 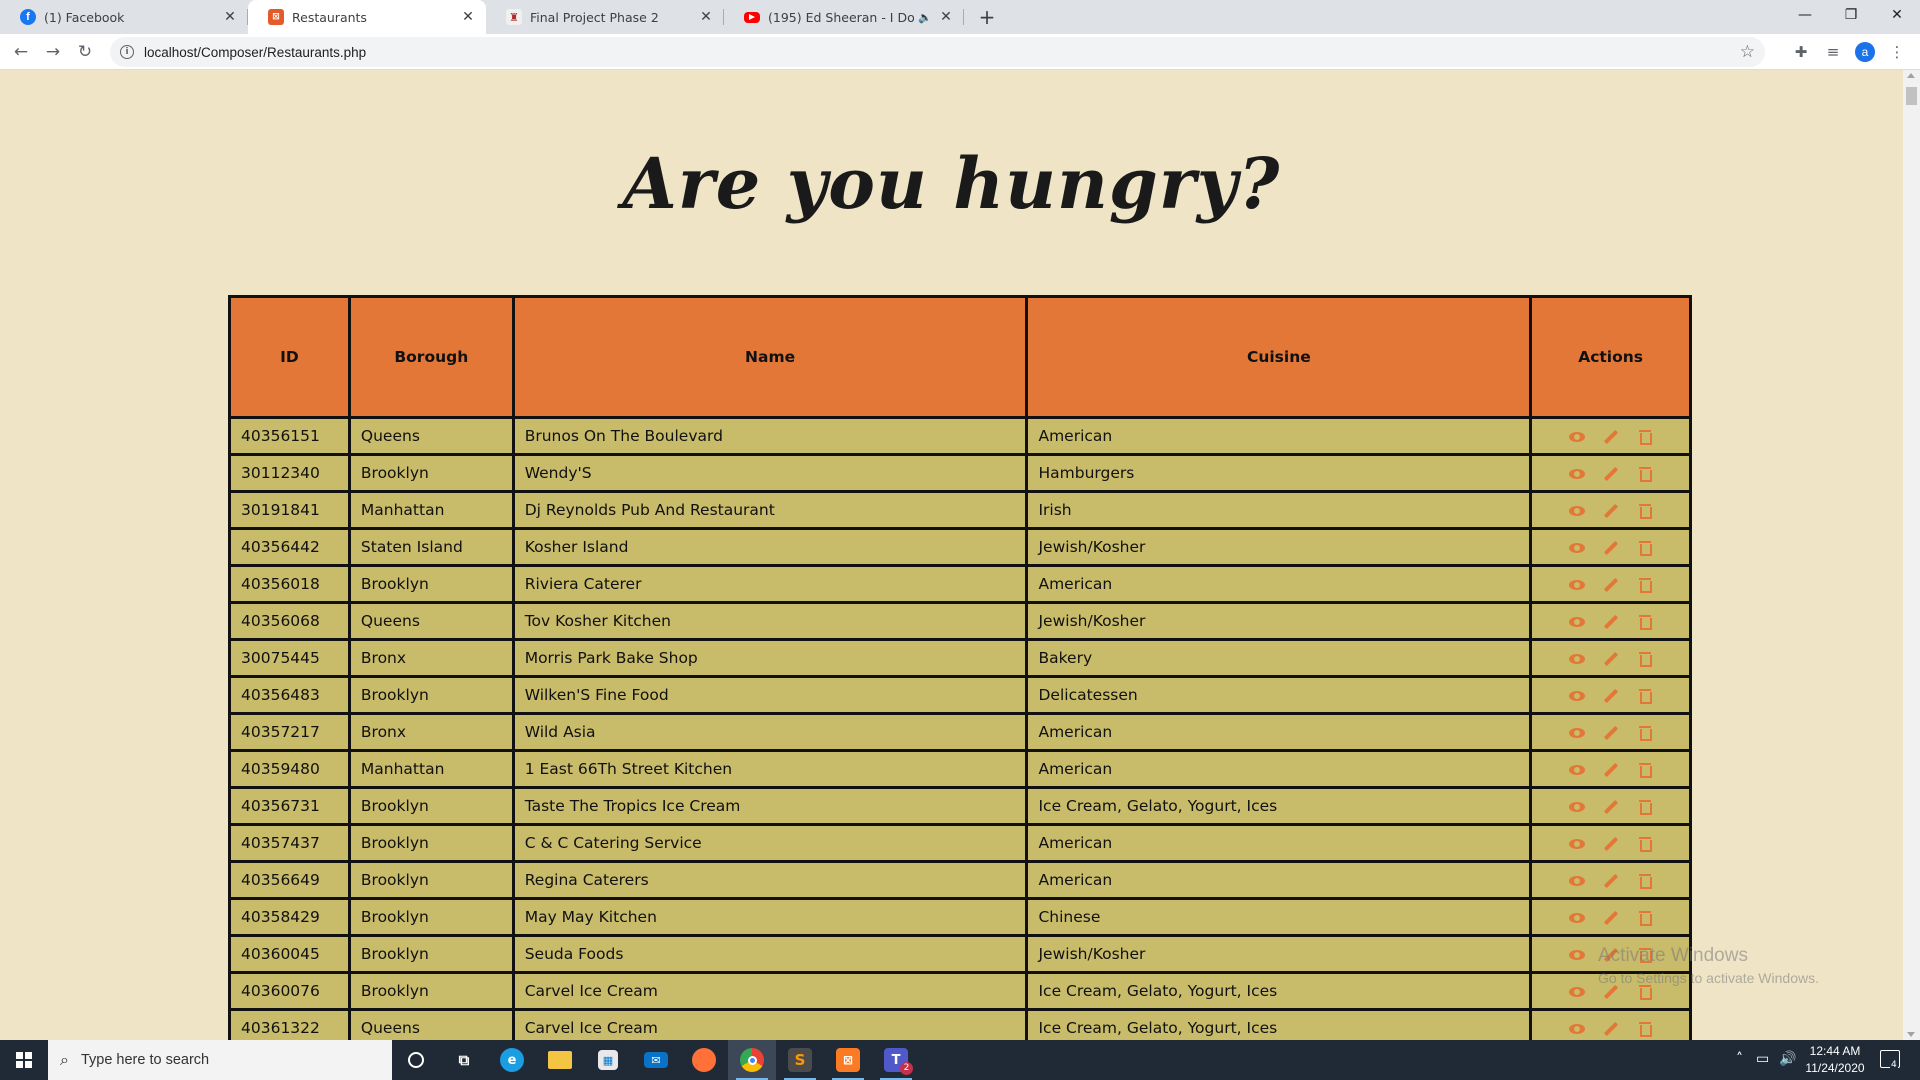 I want to click on close-window-icon: ✕, so click(x=1897, y=15).